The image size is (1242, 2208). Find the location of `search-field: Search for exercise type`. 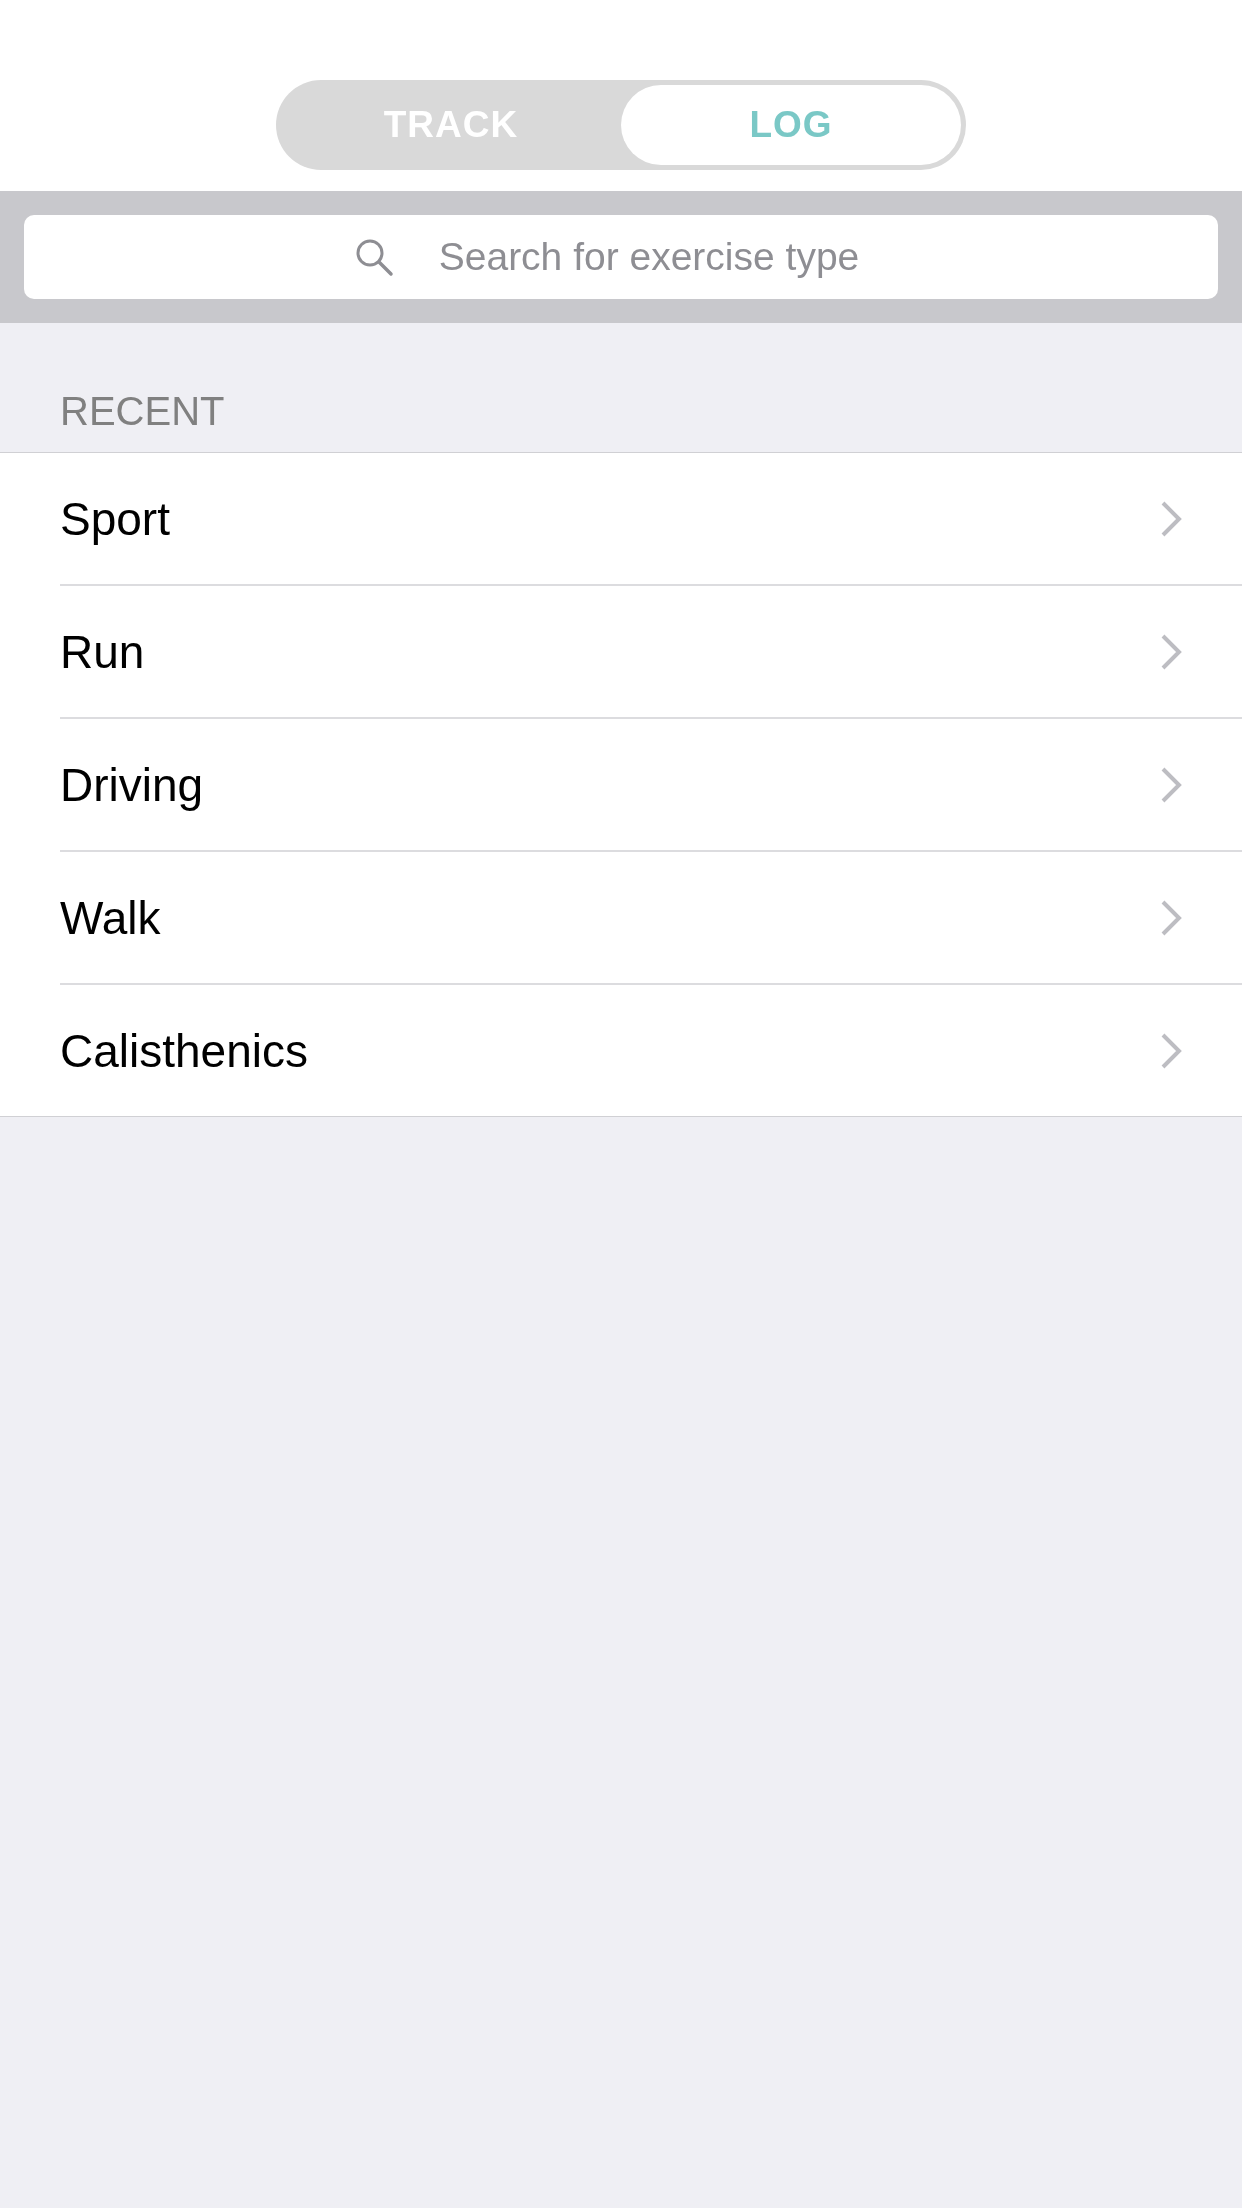

search-field: Search for exercise type is located at coordinates (621, 257).